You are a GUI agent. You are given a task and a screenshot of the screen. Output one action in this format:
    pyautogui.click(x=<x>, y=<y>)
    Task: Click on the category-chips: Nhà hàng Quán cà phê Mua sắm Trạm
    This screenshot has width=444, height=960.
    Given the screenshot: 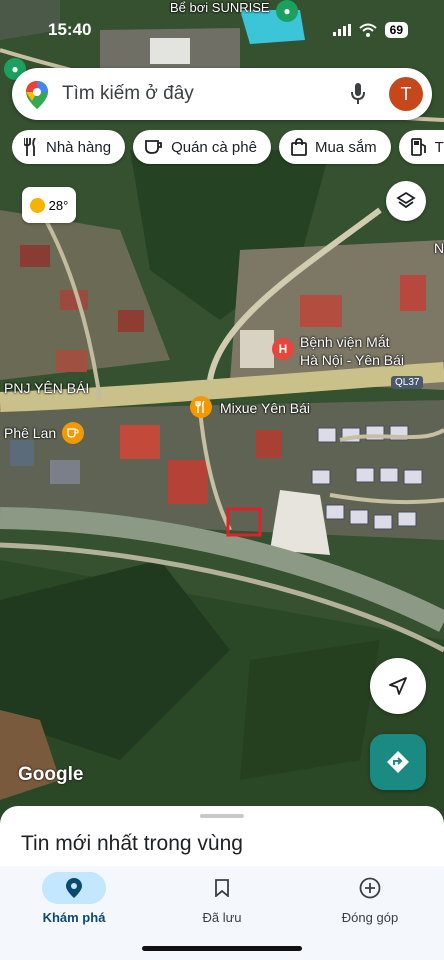 What is the action you would take?
    pyautogui.click(x=228, y=148)
    